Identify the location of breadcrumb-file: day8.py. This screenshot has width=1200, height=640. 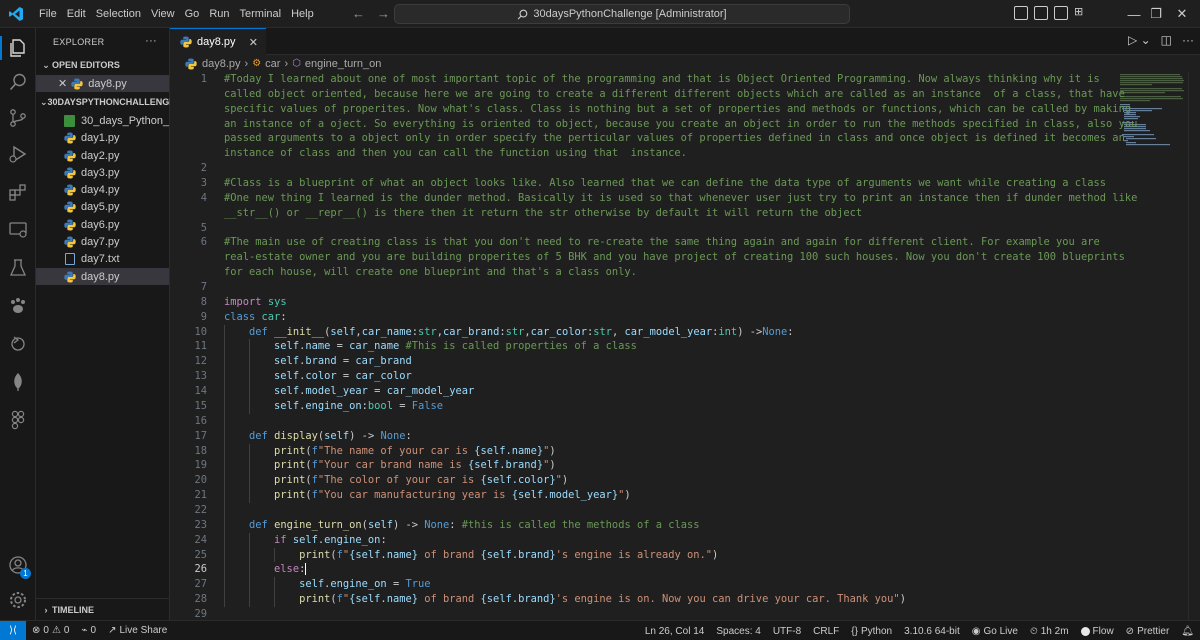
(221, 64).